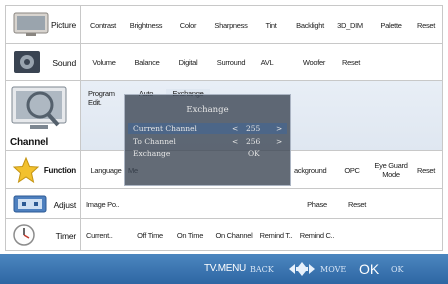  I want to click on current-channel-left-arrow: <, so click(235, 128).